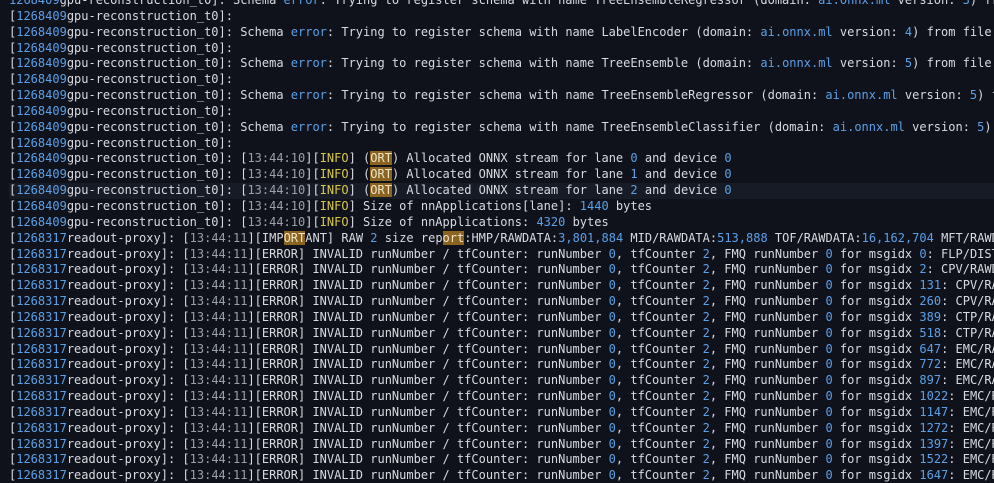  What do you see at coordinates (934, 475) in the screenshot?
I see `numeric-value: 1647` at bounding box center [934, 475].